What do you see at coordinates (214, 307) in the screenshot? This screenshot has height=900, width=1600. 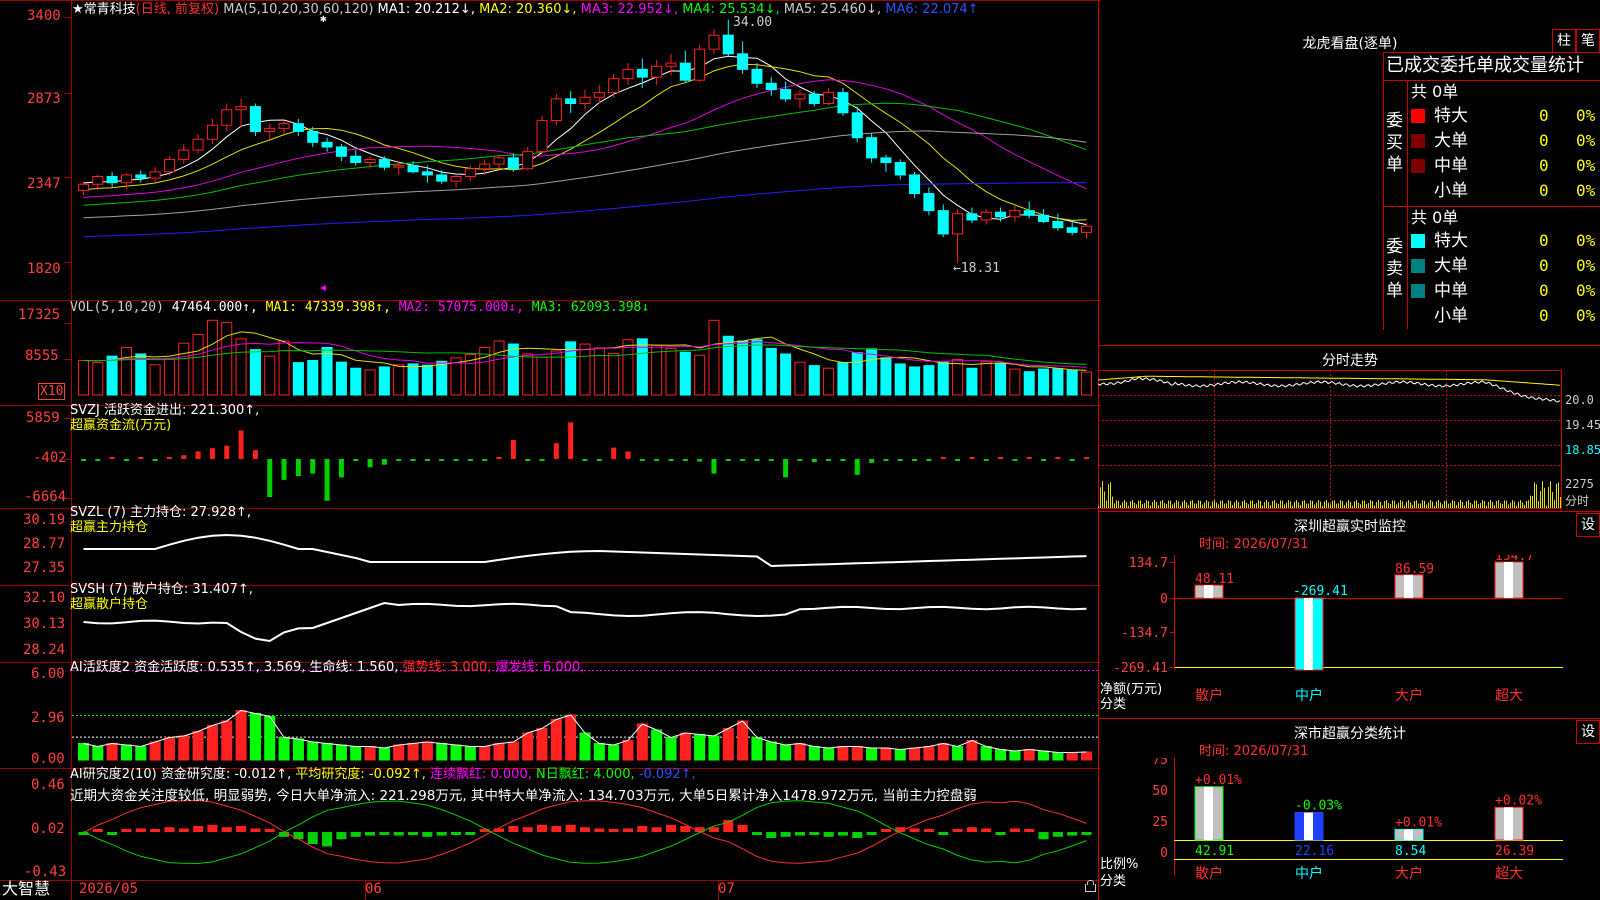 I see `vol-value: 47464.000↑,` at bounding box center [214, 307].